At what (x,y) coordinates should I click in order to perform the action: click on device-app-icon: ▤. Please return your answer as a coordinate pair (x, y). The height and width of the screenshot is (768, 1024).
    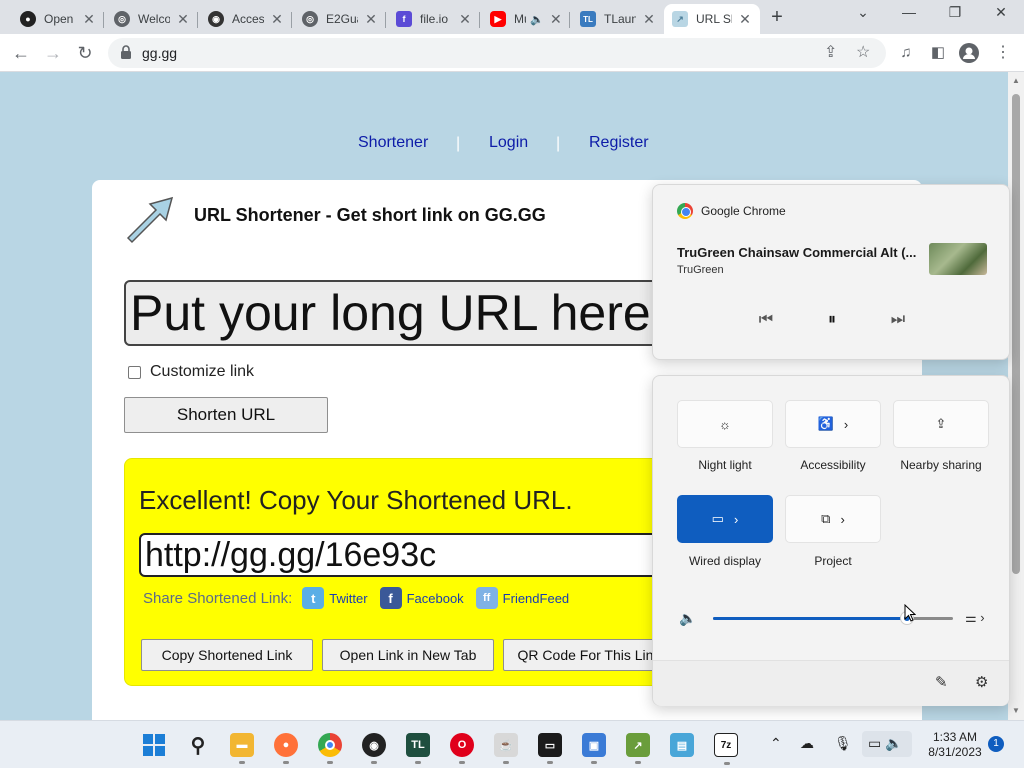
    Looking at the image, I should click on (682, 745).